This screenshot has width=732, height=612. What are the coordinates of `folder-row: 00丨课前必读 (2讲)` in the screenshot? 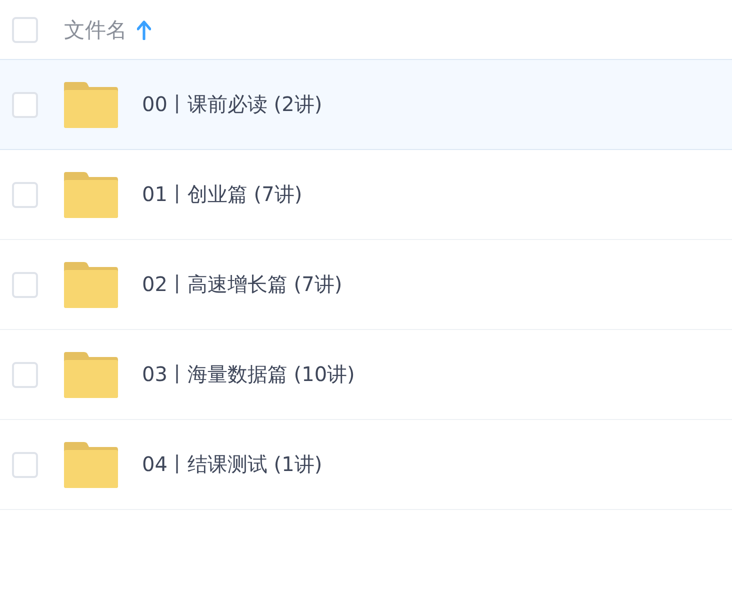 It's located at (366, 105).